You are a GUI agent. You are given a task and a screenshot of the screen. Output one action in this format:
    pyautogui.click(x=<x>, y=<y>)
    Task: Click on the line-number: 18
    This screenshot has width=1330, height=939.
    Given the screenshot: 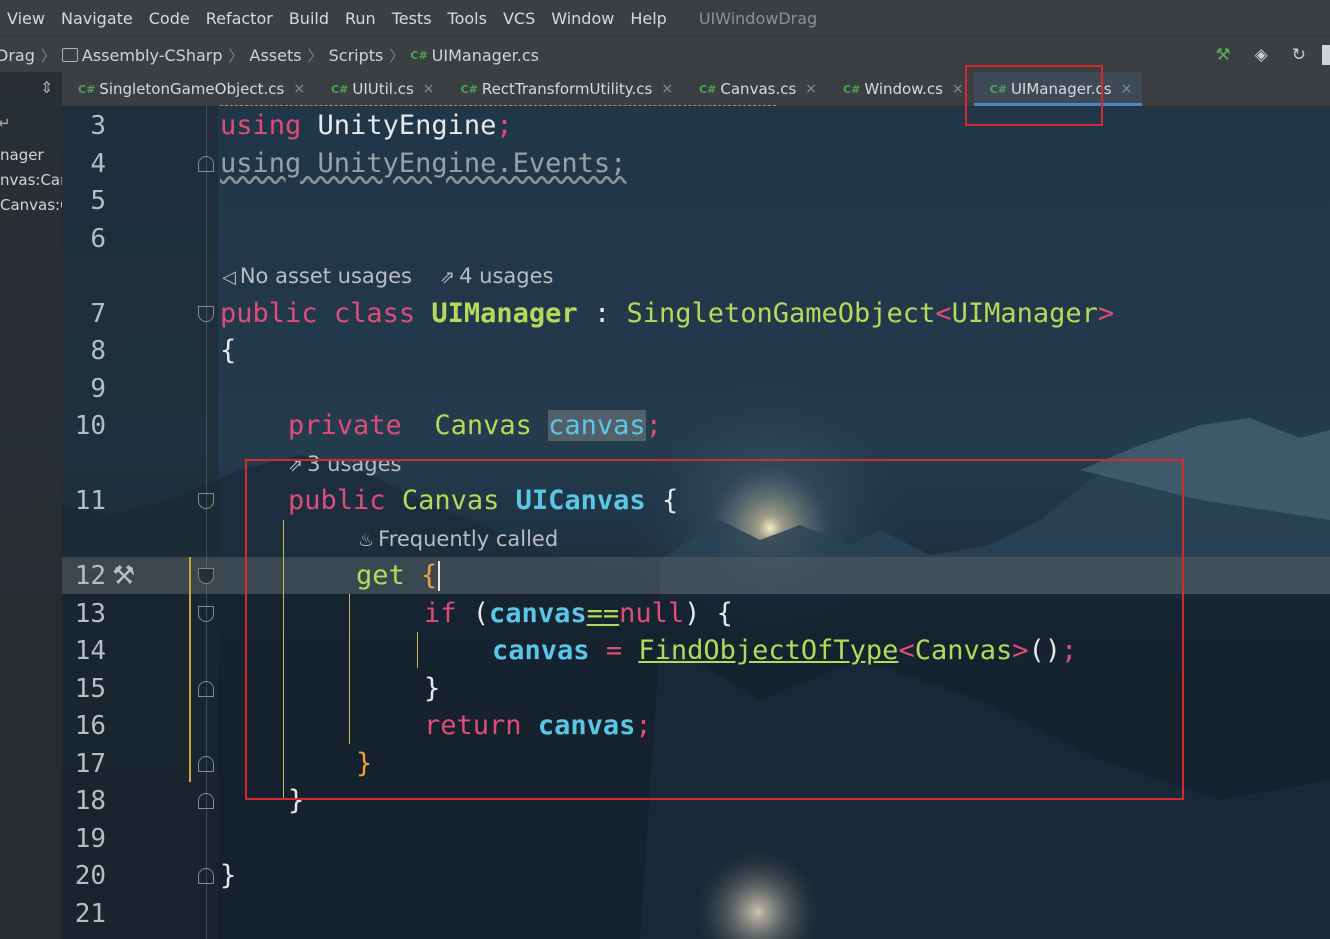 What is the action you would take?
    pyautogui.click(x=90, y=801)
    